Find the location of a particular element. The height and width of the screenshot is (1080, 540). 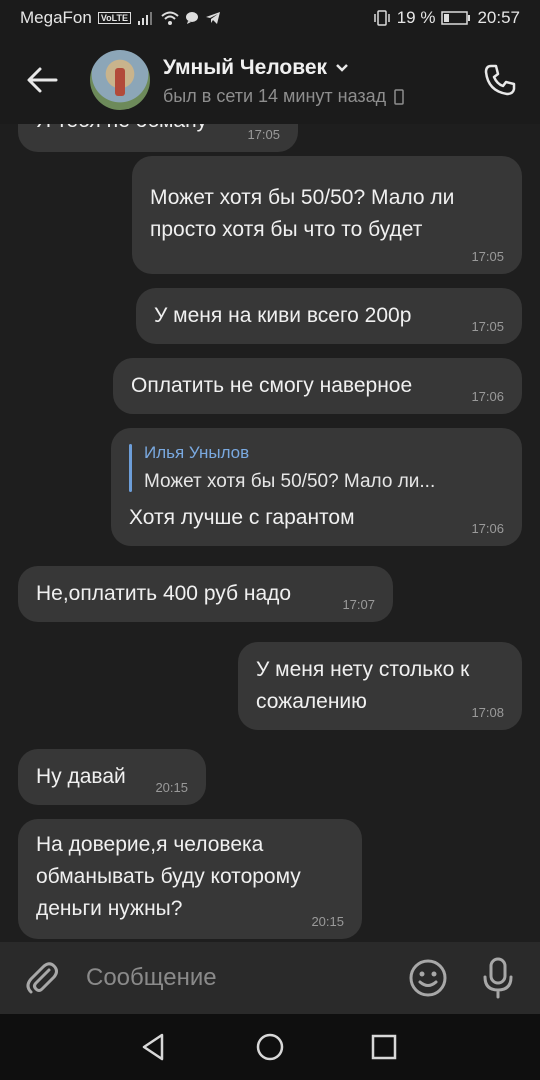

chat-header: Умный Человек был в сети 14 минут назад is located at coordinates (270, 80).